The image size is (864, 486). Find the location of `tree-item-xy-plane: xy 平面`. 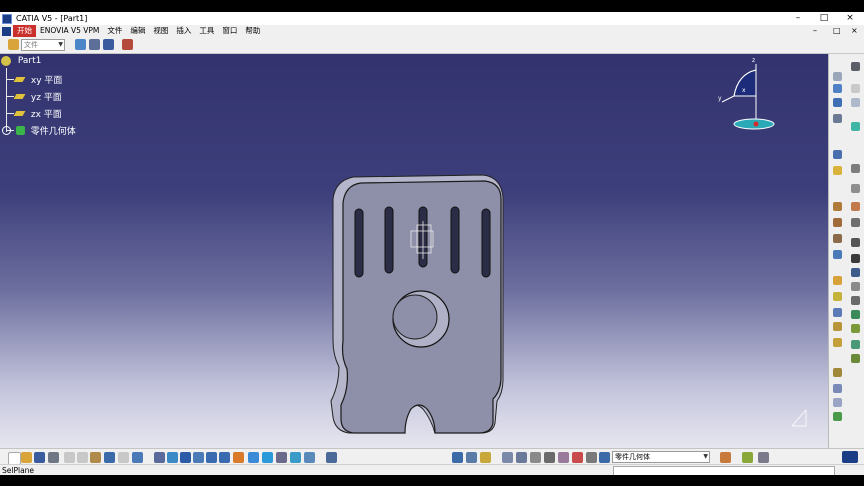

tree-item-xy-plane: xy 平面 is located at coordinates (37, 79).